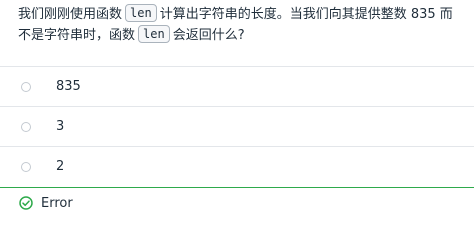 Image resolution: width=474 pixels, height=240 pixels. I want to click on question-part-1: 我们刚刚使用函数, so click(70, 14).